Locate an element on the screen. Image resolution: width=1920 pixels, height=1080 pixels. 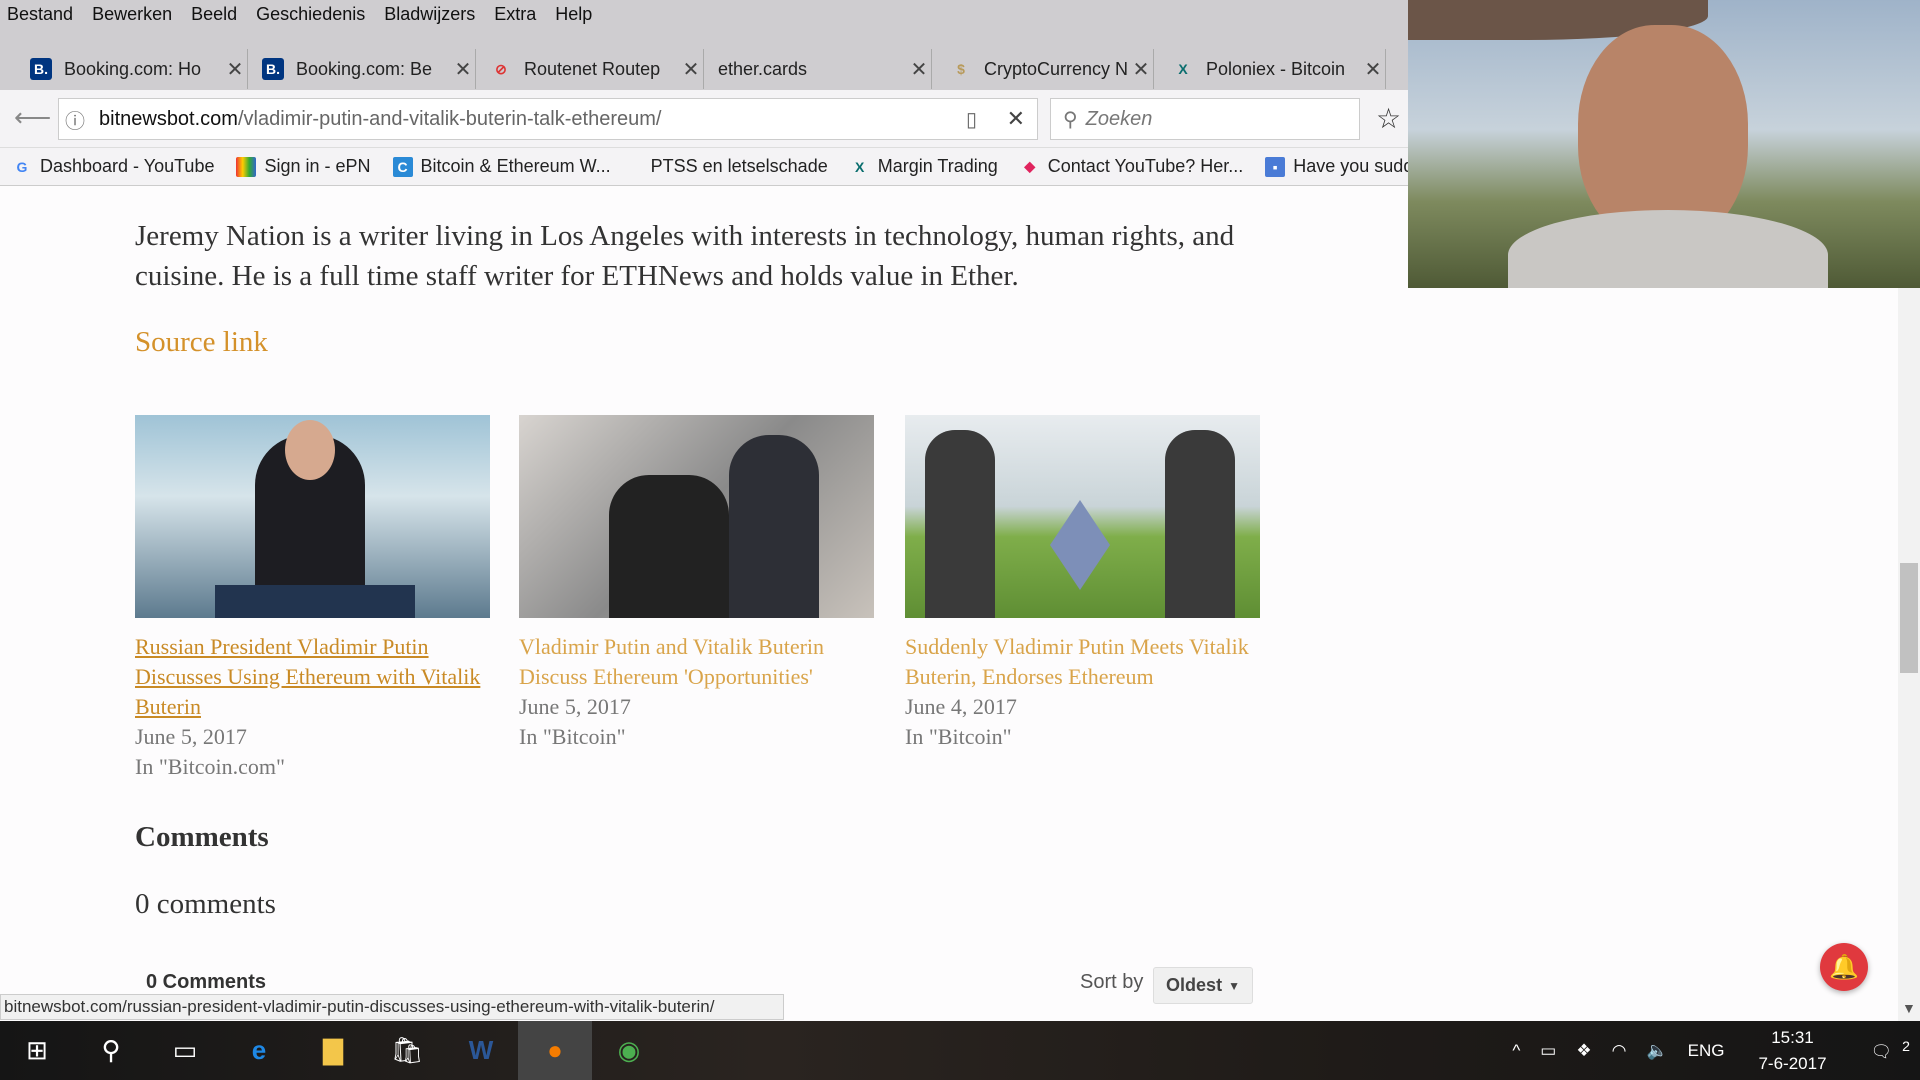
source-link: Source link is located at coordinates (201, 342).